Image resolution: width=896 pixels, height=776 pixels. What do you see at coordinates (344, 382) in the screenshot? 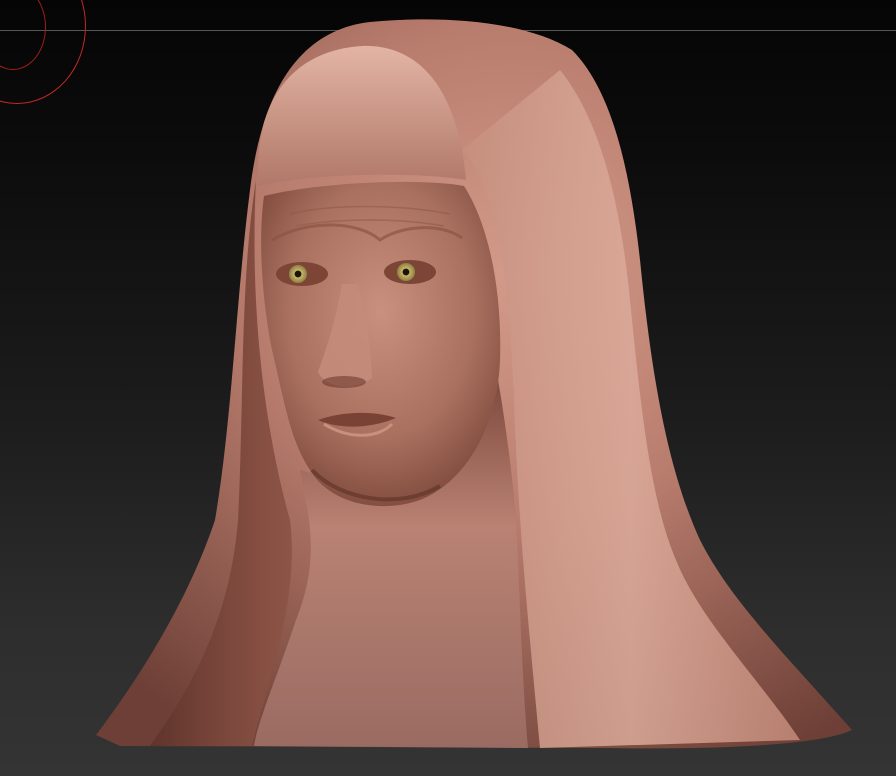
I see `nostril-shadow` at bounding box center [344, 382].